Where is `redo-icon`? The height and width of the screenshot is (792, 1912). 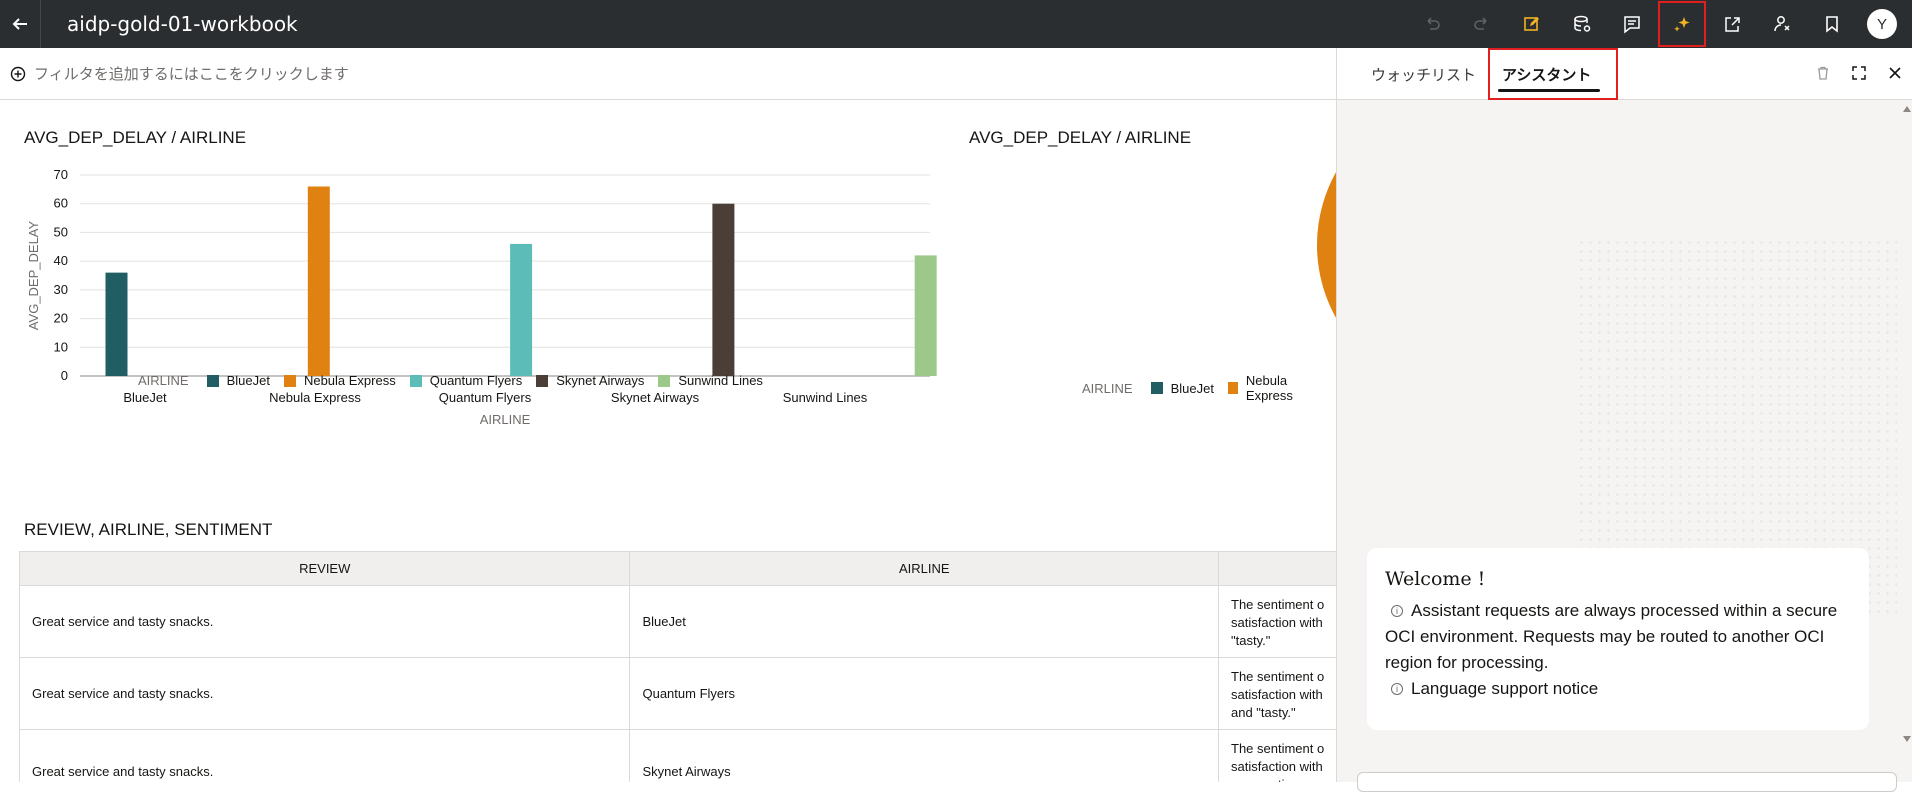 redo-icon is located at coordinates (1480, 23).